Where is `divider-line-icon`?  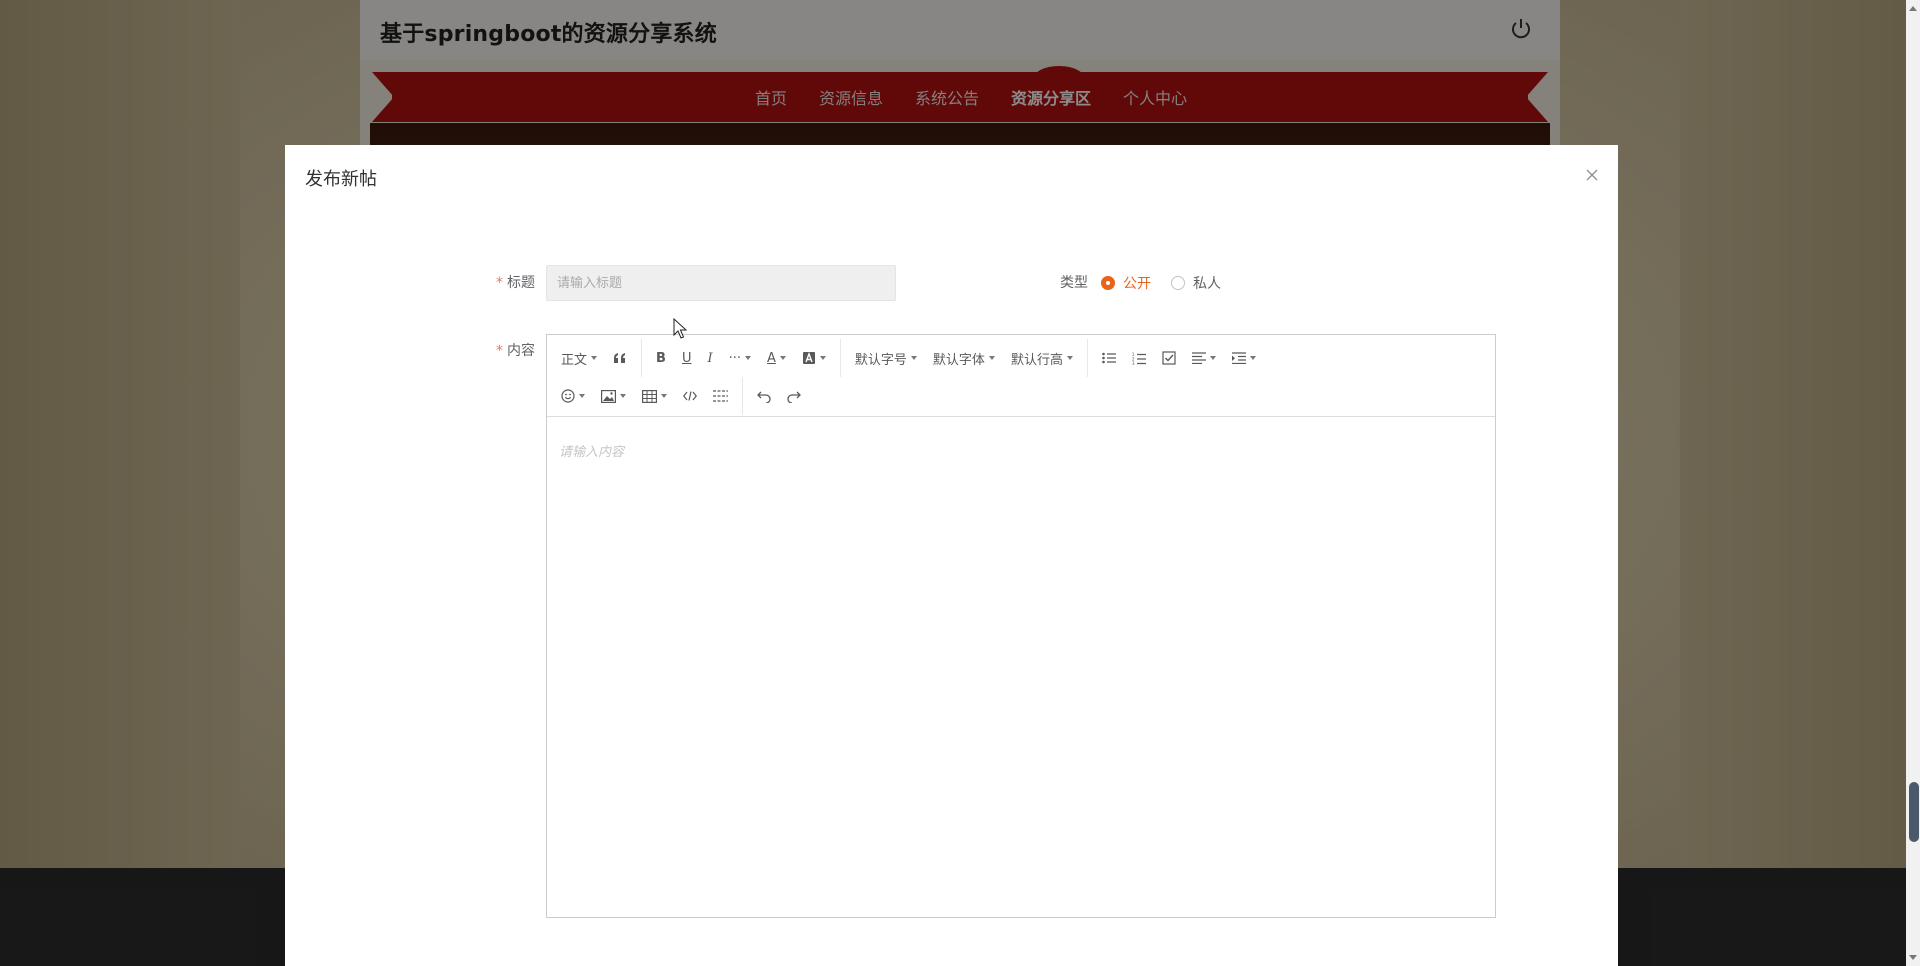
divider-line-icon is located at coordinates (720, 396).